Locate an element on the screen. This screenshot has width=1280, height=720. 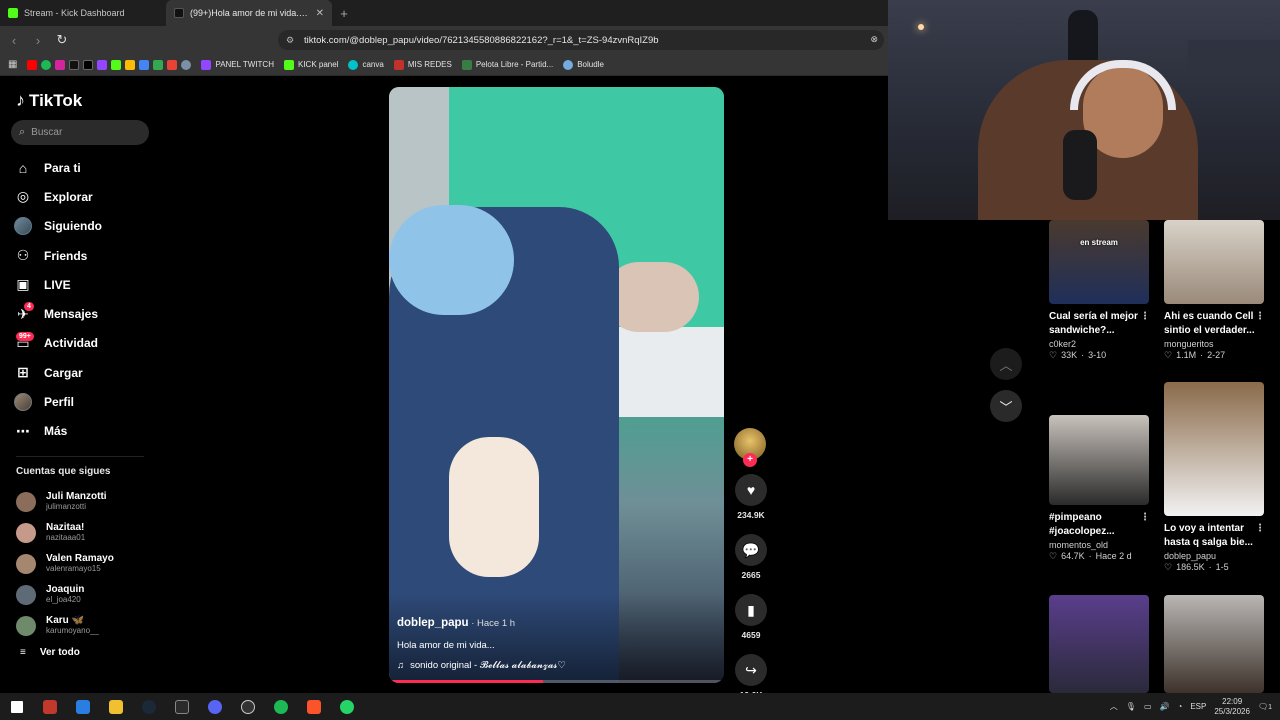
sidebar-item-perfil: Perfil is located at coordinates (84, 401).